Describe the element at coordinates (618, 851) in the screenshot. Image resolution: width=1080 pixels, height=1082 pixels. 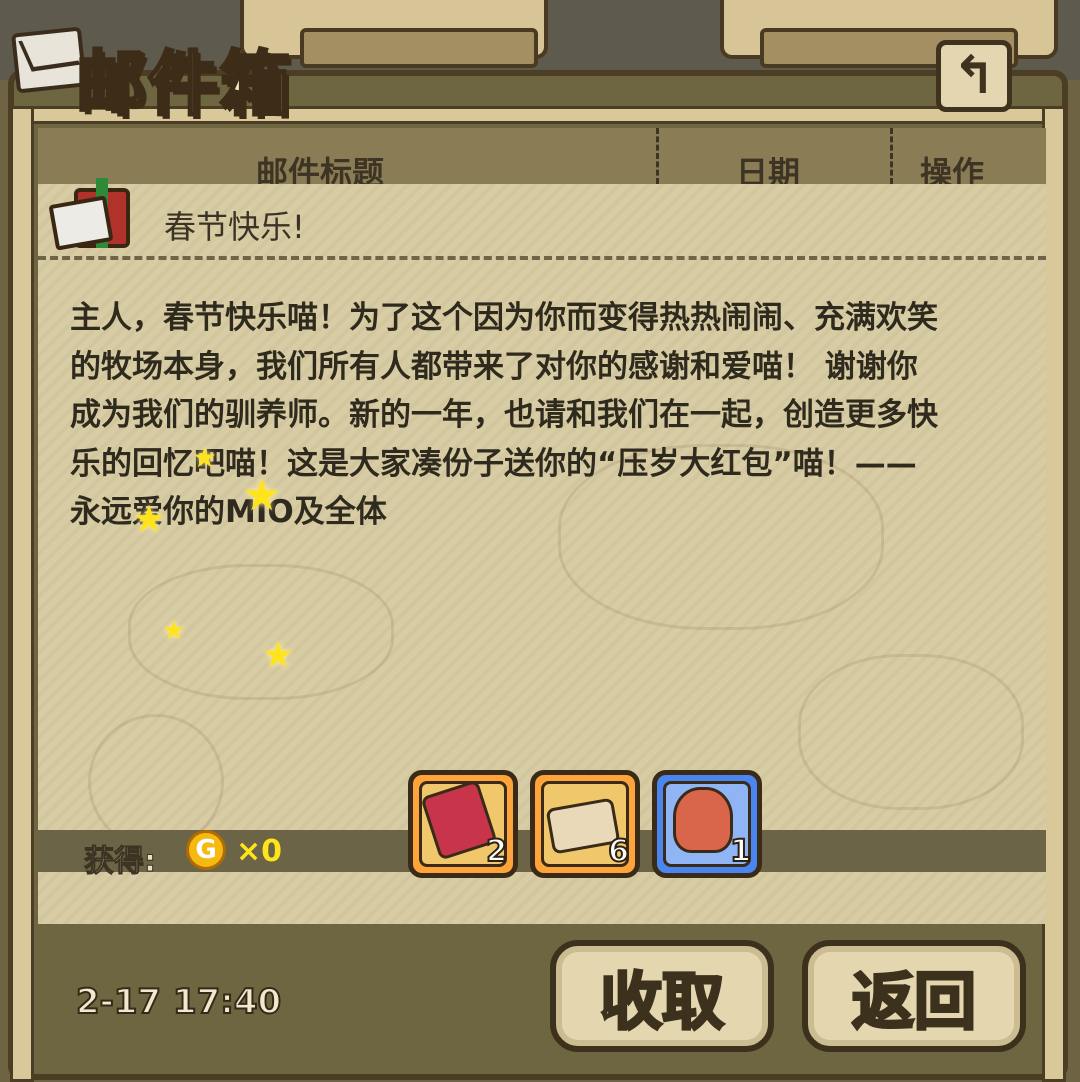
I see `item-count: 6` at that location.